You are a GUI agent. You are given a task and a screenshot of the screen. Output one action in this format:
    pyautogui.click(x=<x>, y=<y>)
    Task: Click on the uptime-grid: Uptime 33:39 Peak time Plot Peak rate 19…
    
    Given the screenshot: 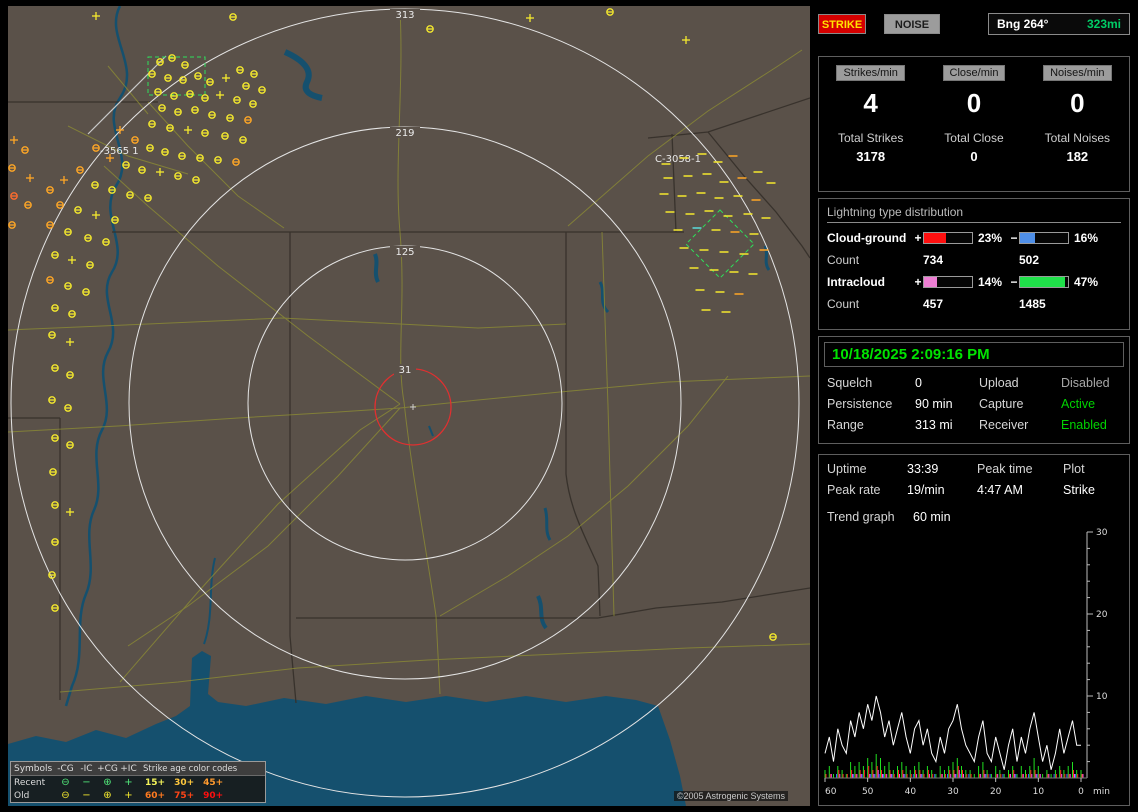 What is the action you would take?
    pyautogui.click(x=974, y=479)
    